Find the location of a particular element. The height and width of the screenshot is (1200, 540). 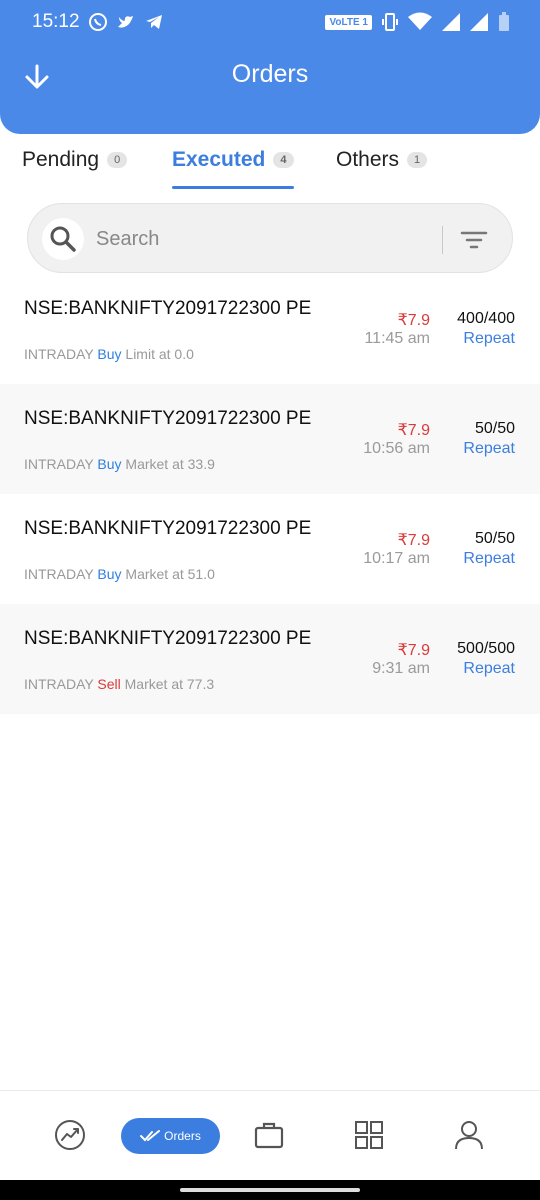

chart-icon is located at coordinates (70, 1135).